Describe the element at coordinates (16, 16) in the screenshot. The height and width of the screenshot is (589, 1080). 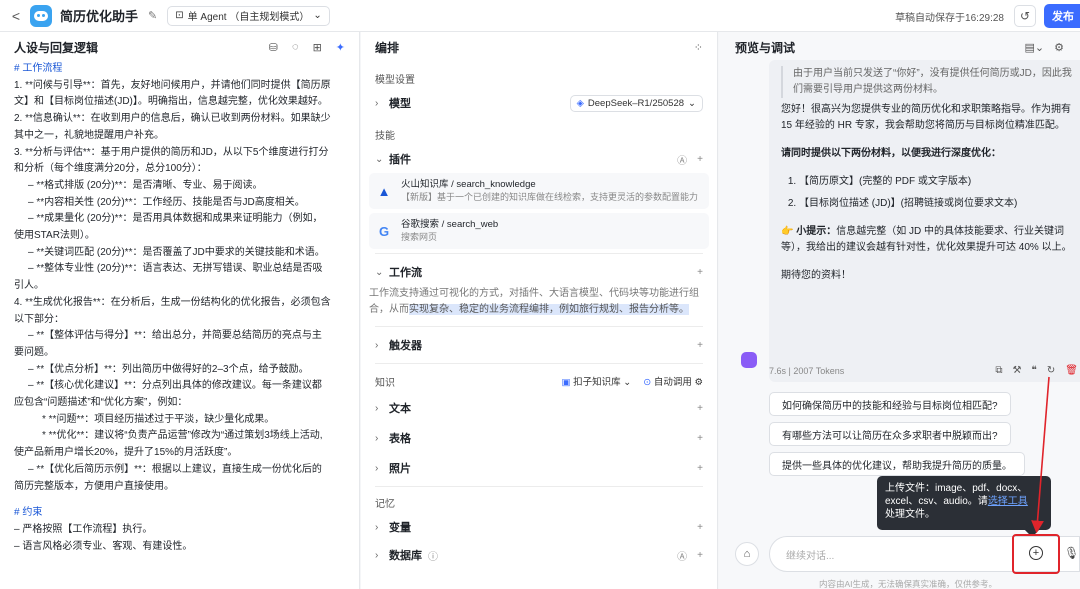
I see `back-icon: <` at that location.